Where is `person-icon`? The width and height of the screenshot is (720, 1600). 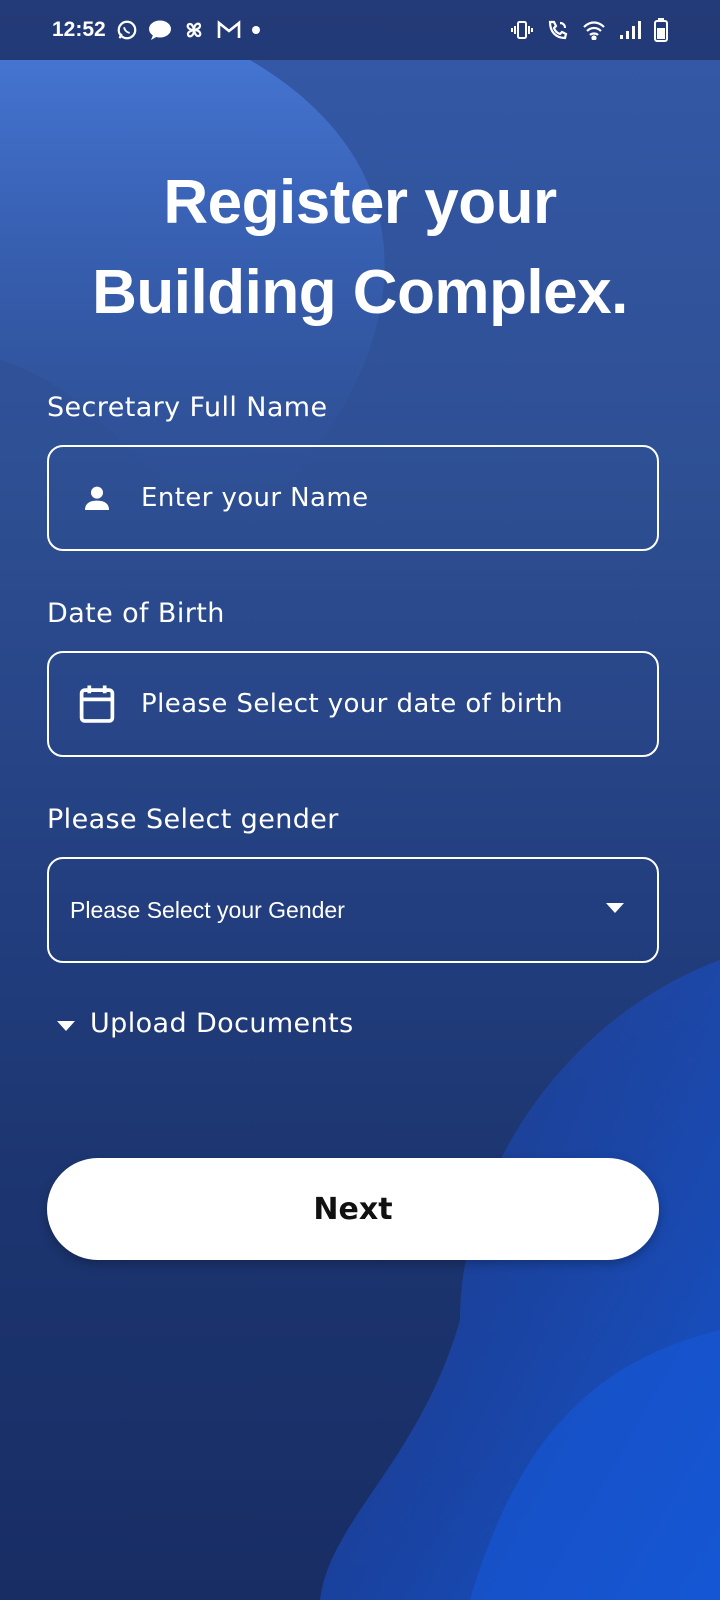
person-icon is located at coordinates (97, 498).